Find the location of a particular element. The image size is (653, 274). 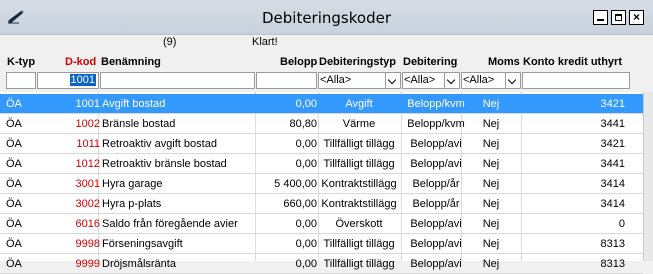

cell-konto: 3414 is located at coordinates (612, 184).